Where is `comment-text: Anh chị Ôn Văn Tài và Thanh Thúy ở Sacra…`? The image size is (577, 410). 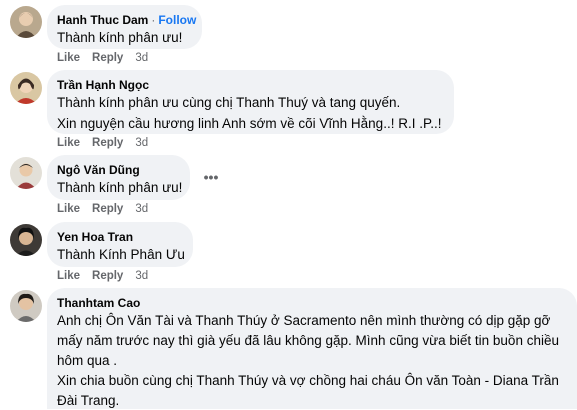
comment-text: Anh chị Ôn Văn Tài và Thanh Thúy ở Sacra… is located at coordinates (304, 320).